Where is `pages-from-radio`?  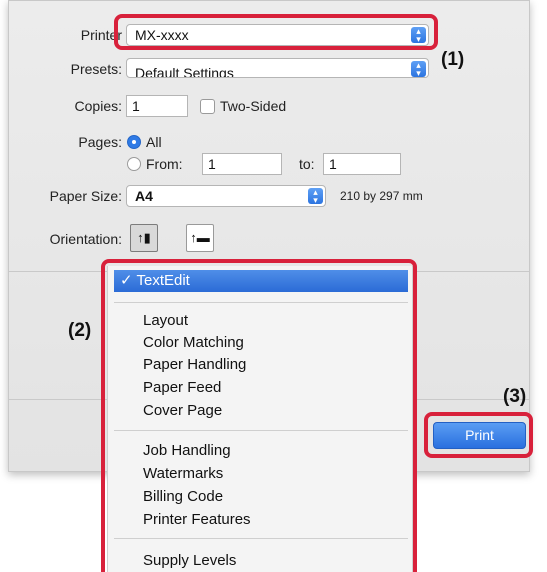
pages-from-radio is located at coordinates (134, 164).